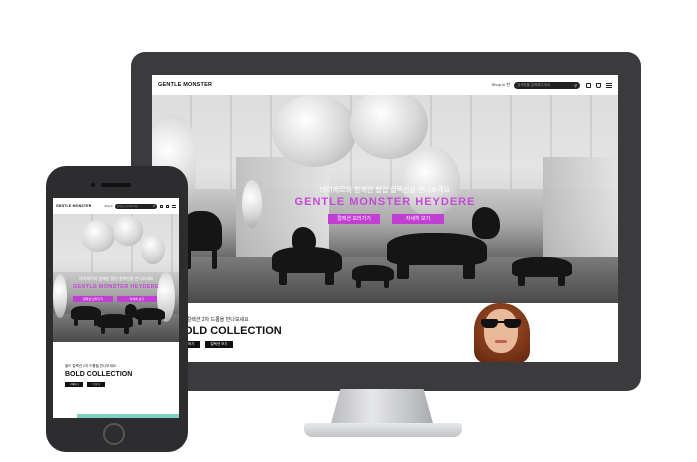  What do you see at coordinates (90, 366) in the screenshot?
I see `promo-text: 볼드 컬렉션 2차 드롭을 만나보세요` at bounding box center [90, 366].